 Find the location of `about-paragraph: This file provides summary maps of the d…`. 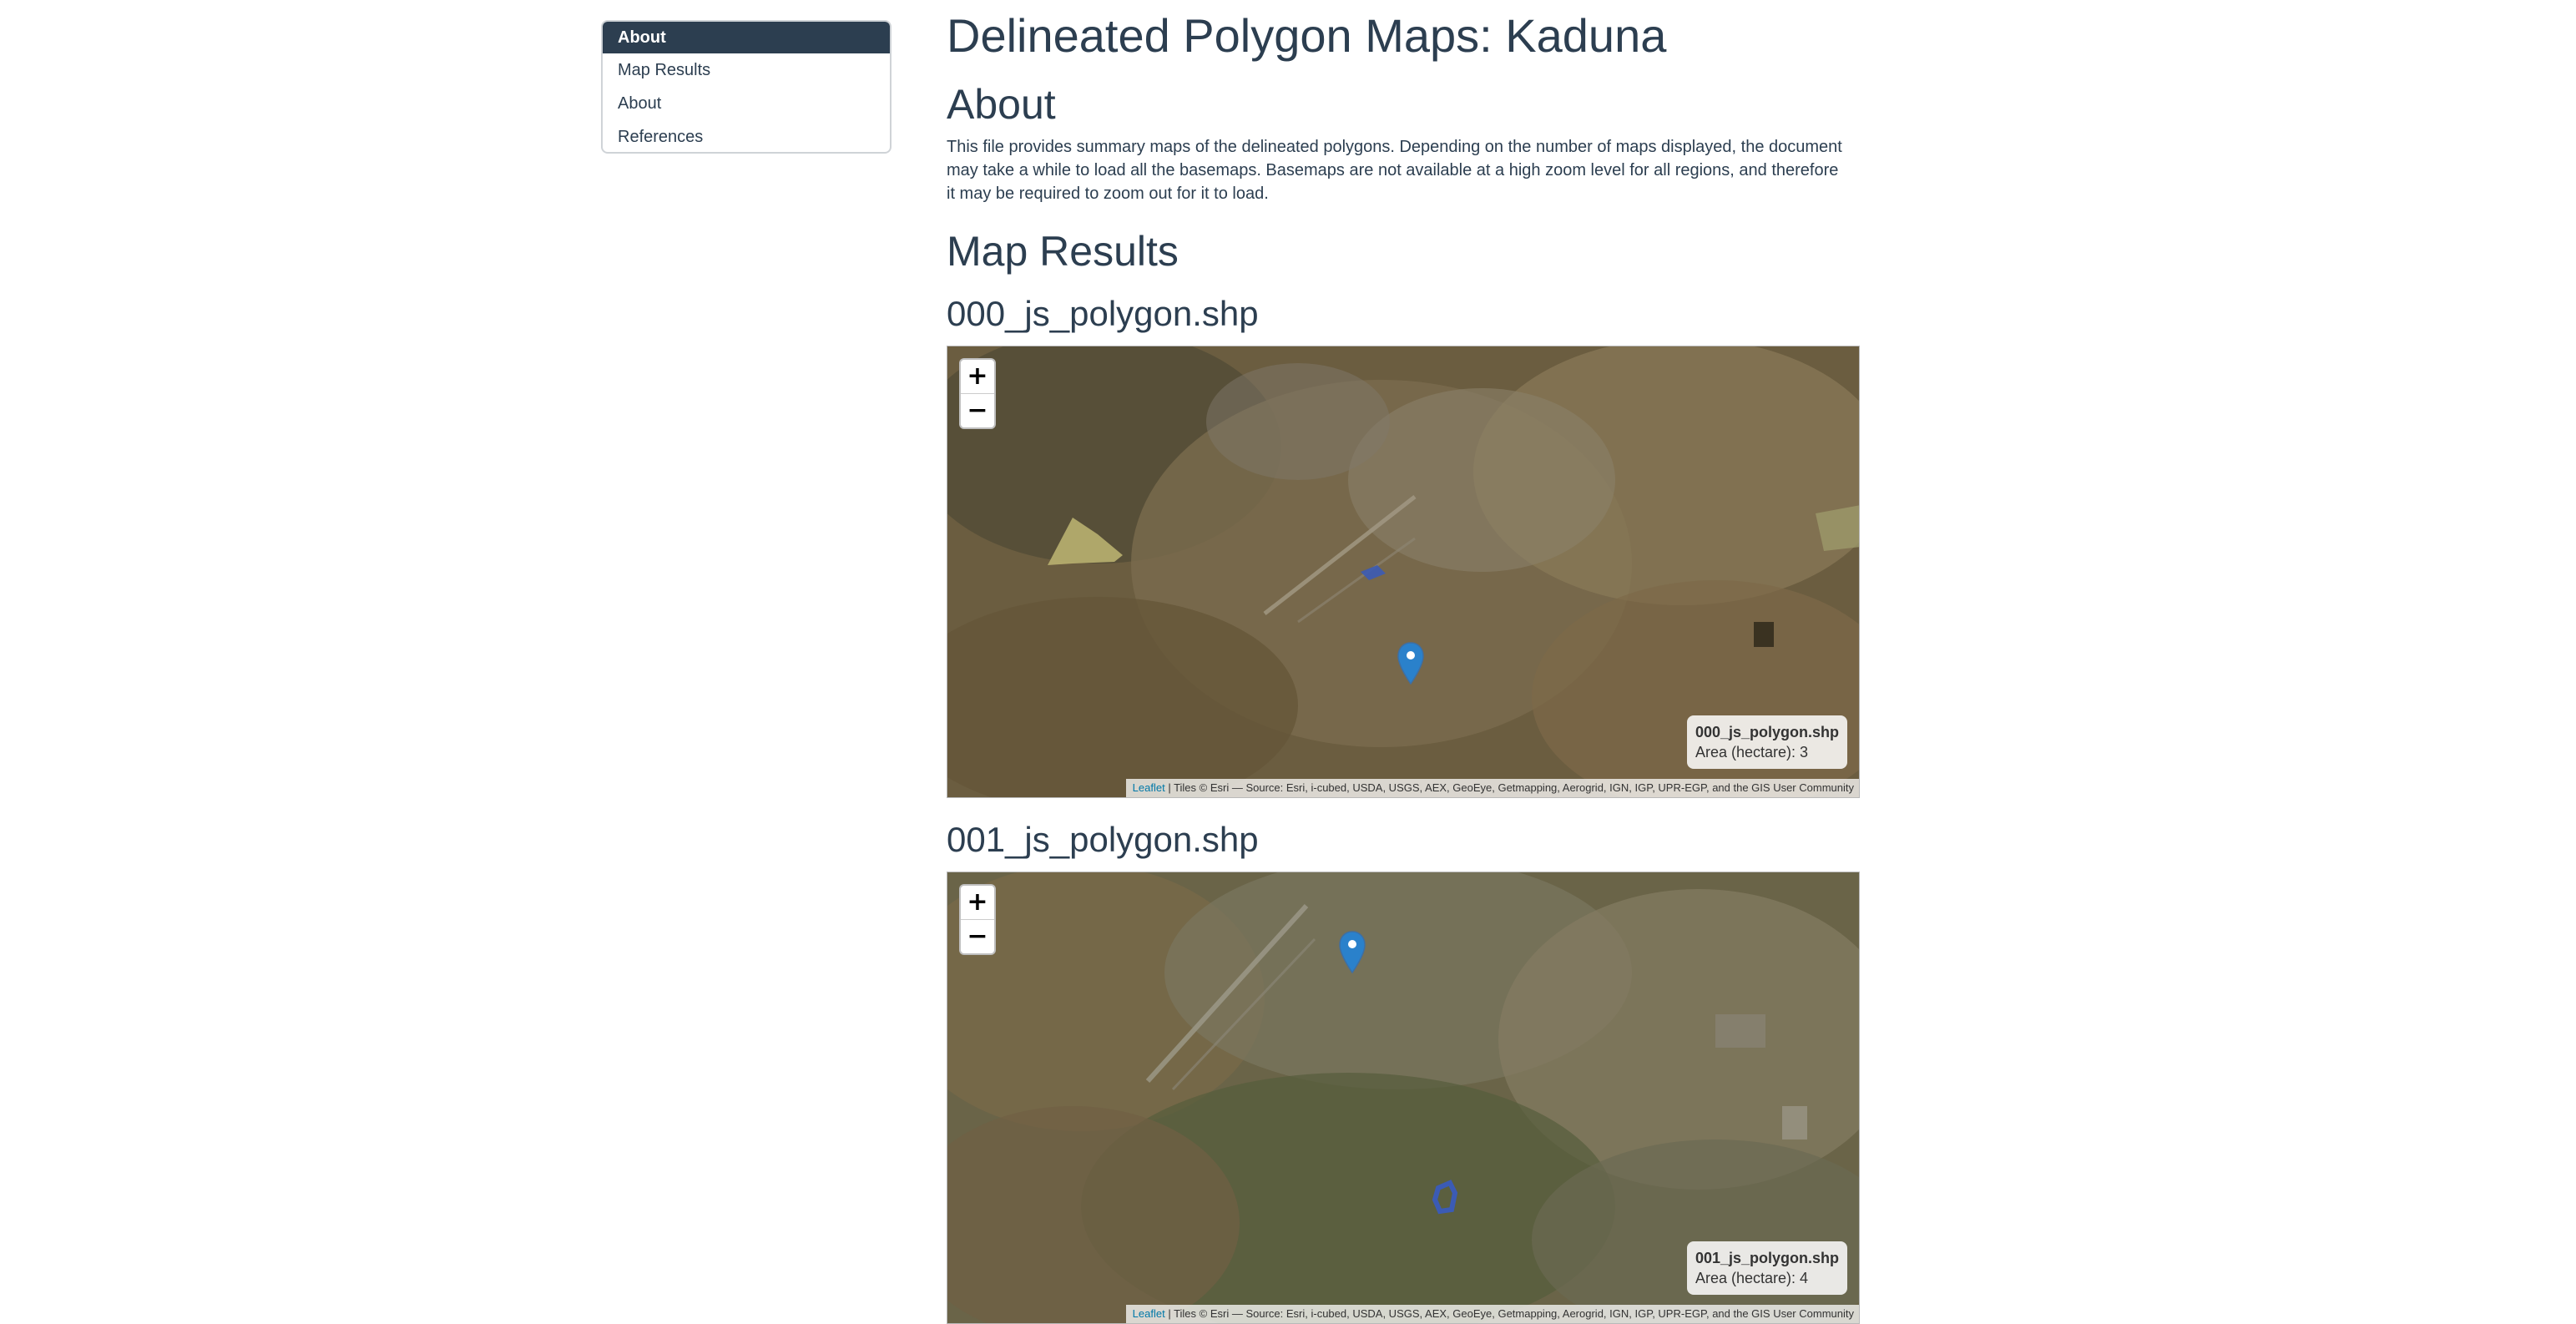

about-paragraph: This file provides summary maps of the d… is located at coordinates (1394, 170).